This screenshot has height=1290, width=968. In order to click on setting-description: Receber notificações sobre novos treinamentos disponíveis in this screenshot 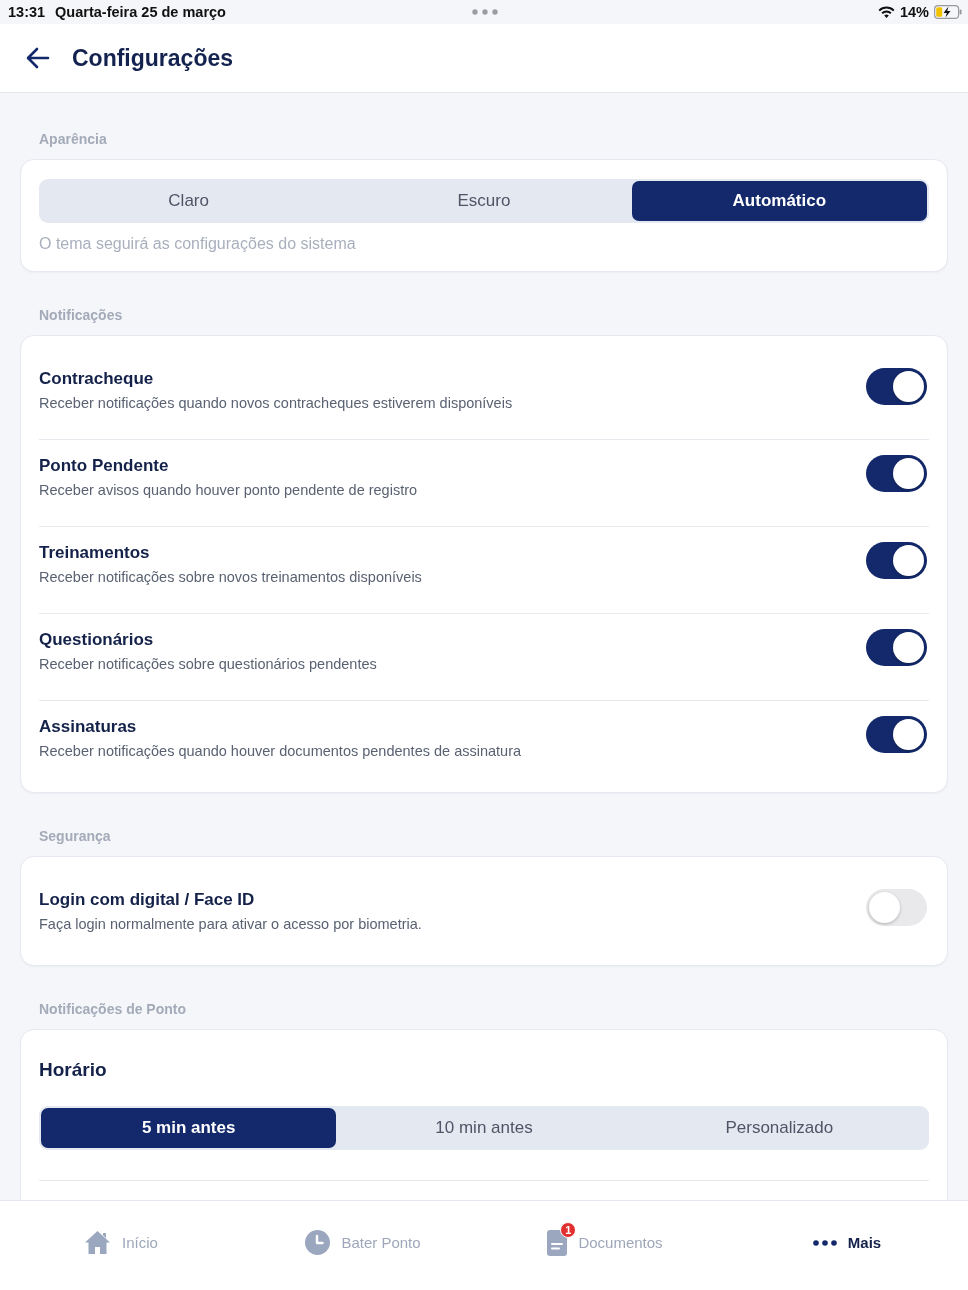, I will do `click(230, 577)`.